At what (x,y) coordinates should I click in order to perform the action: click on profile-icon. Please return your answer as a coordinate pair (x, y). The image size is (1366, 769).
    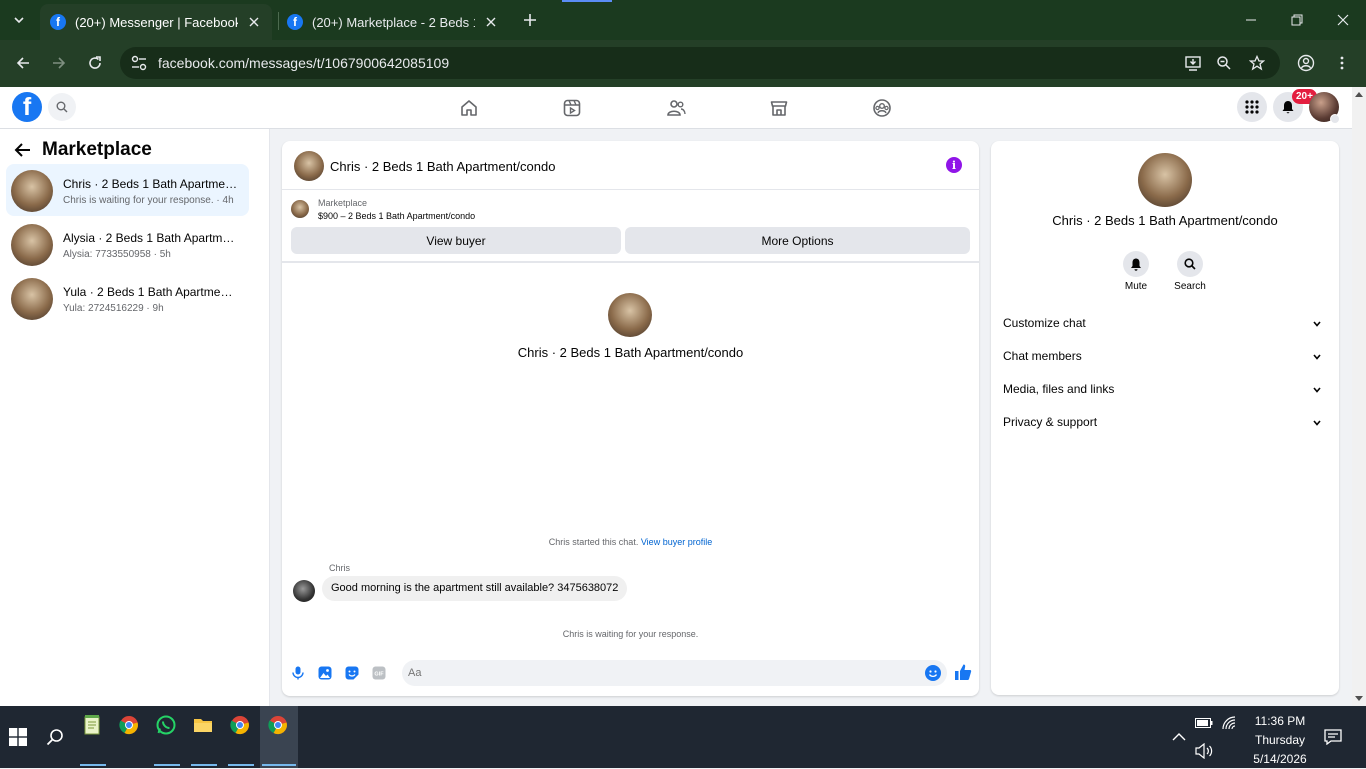
    Looking at the image, I should click on (1306, 63).